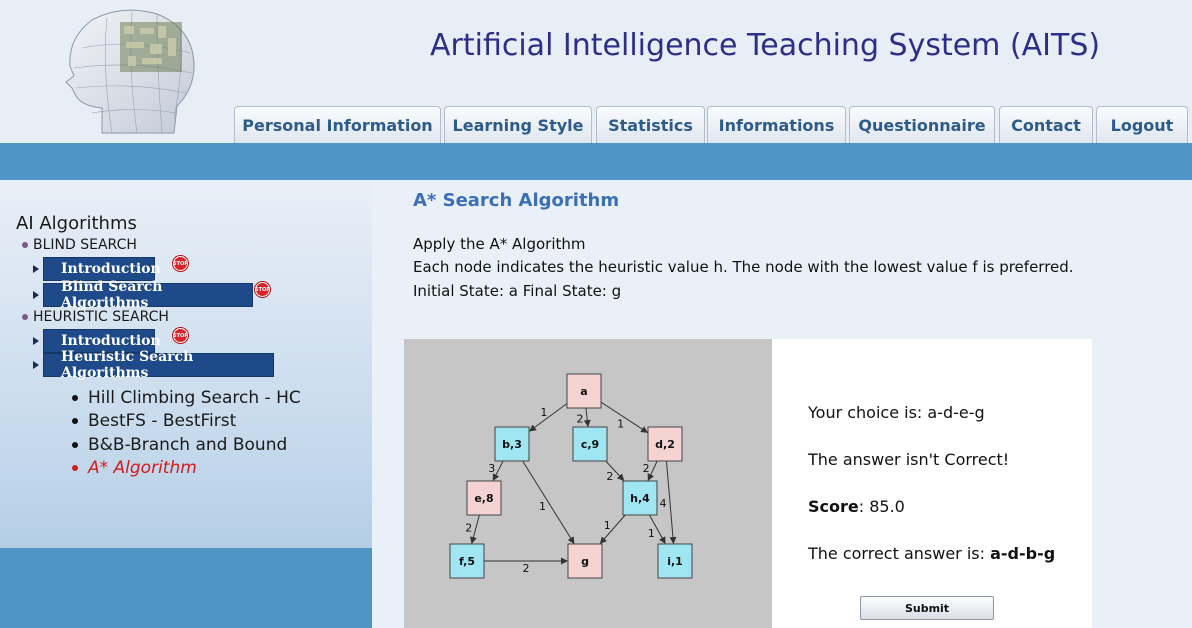  What do you see at coordinates (186, 588) in the screenshot?
I see `sidebar-footer-band` at bounding box center [186, 588].